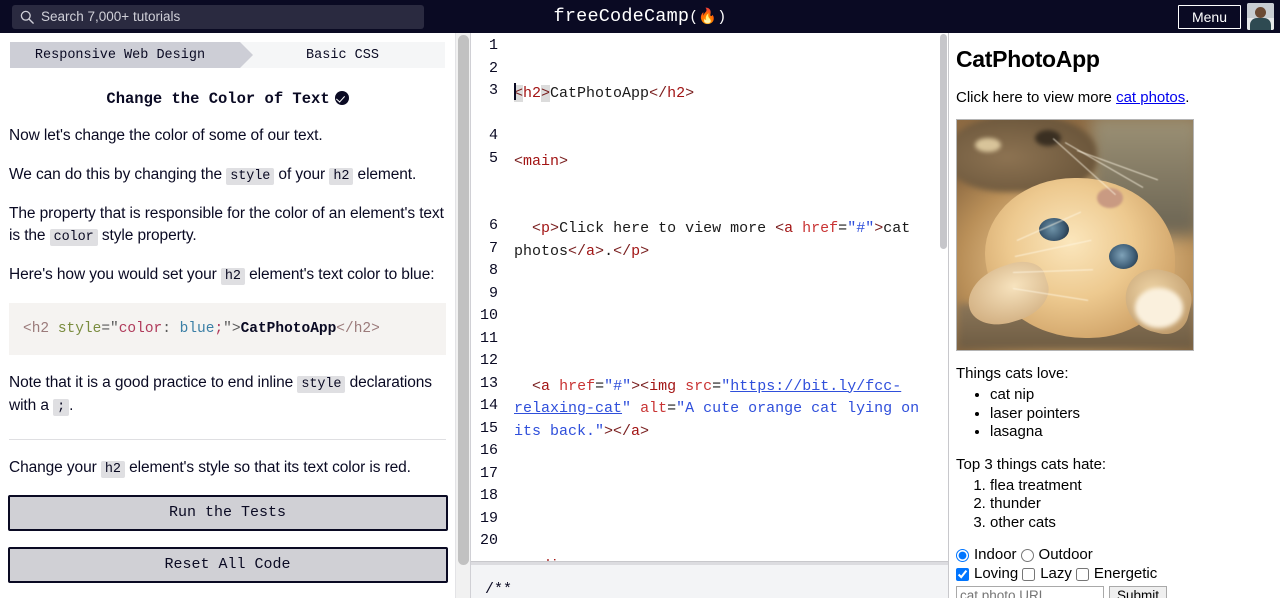 The width and height of the screenshot is (1280, 598). What do you see at coordinates (1187, 97) in the screenshot?
I see `text-fragment: .` at bounding box center [1187, 97].